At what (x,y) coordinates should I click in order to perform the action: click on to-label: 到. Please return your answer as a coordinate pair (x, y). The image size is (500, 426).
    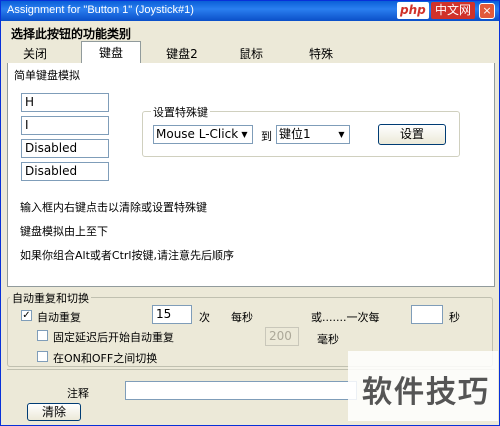
    Looking at the image, I should click on (266, 136).